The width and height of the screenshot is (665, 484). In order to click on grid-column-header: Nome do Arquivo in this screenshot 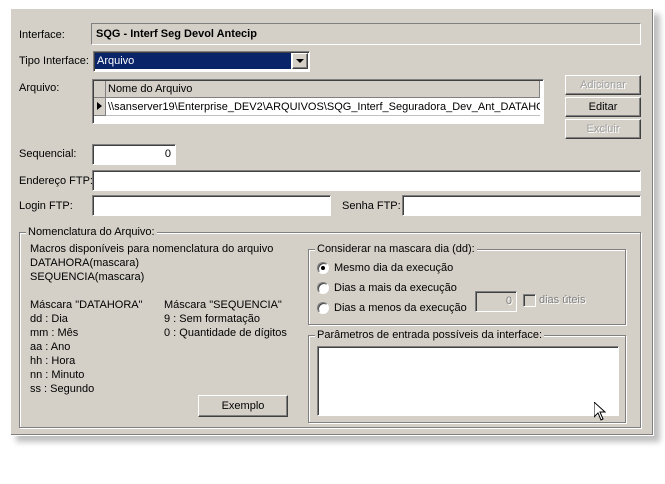, I will do `click(323, 89)`.